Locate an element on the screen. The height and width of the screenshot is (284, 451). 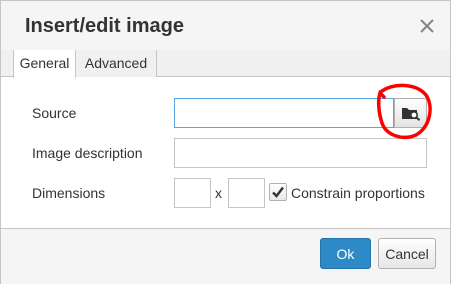
dialog-title: Insert/edit image is located at coordinates (104, 26).